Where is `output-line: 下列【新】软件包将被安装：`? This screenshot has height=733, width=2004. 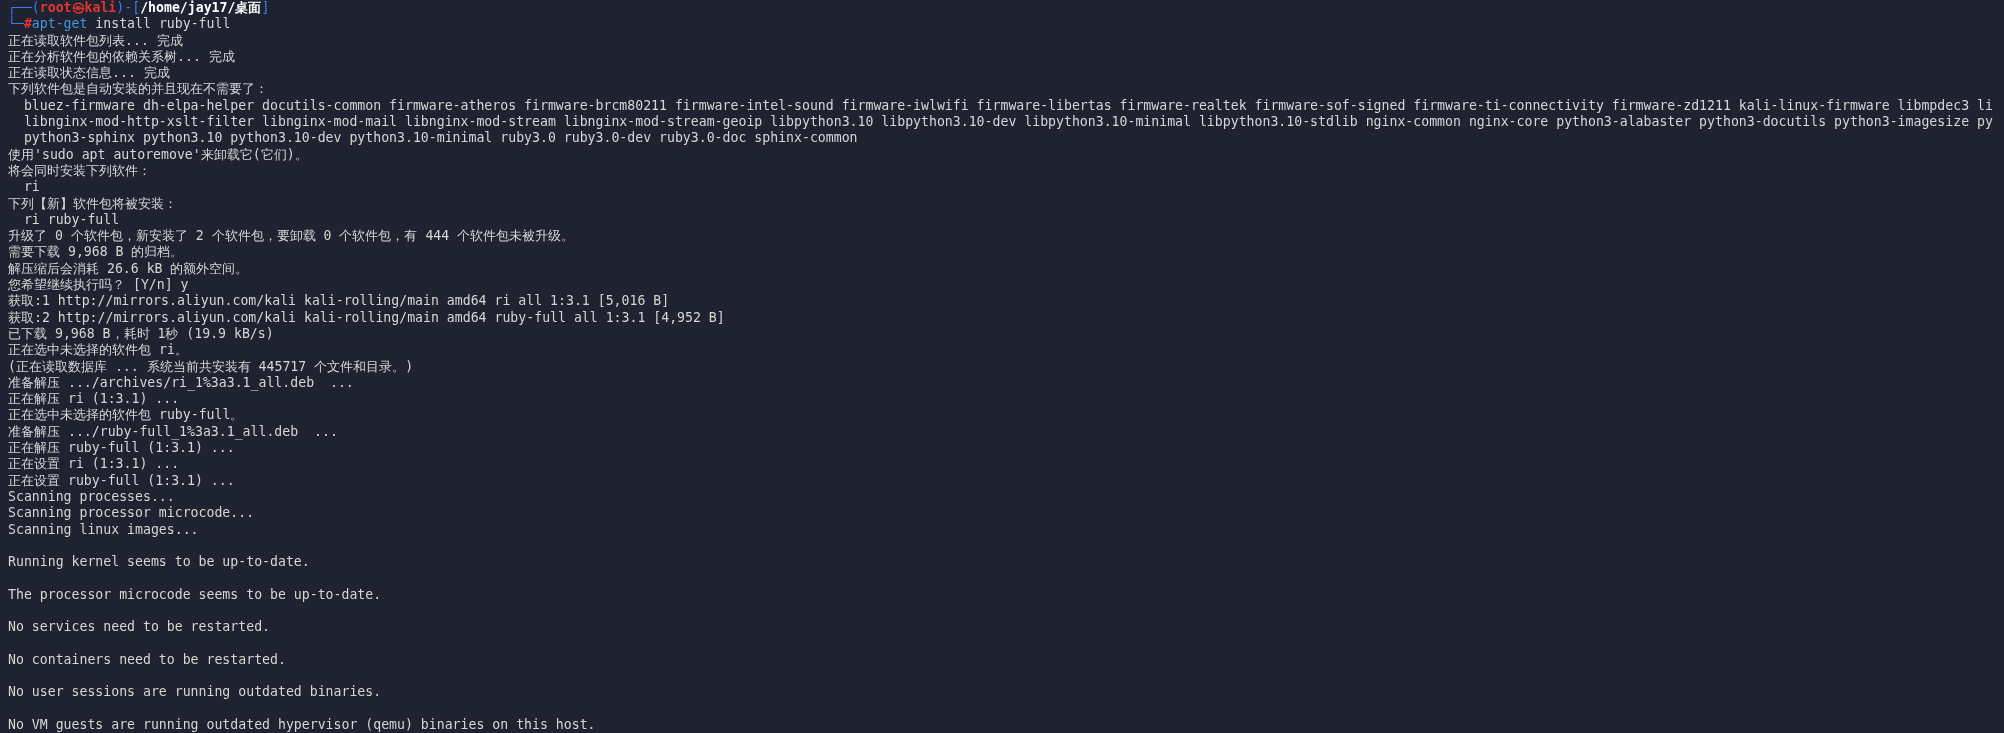
output-line: 下列【新】软件包将被安装： is located at coordinates (92, 203).